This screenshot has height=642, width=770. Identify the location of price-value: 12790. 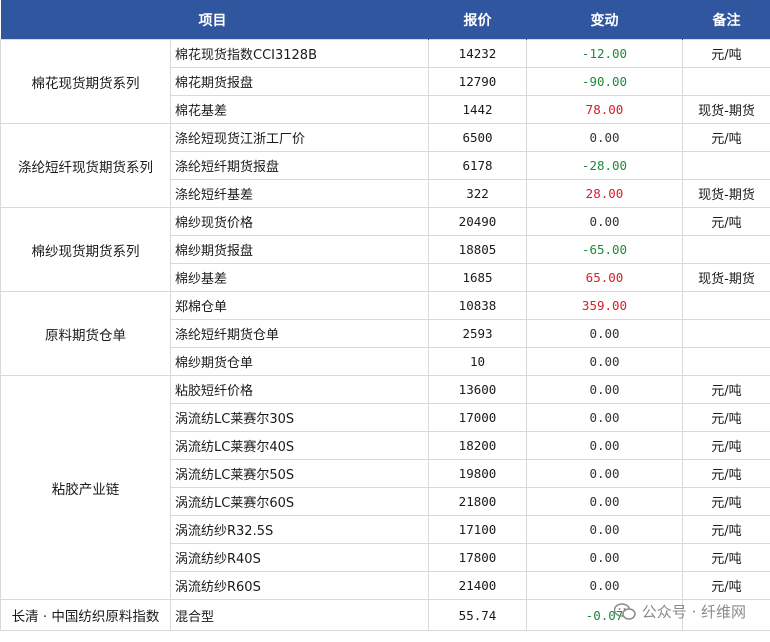
(477, 81).